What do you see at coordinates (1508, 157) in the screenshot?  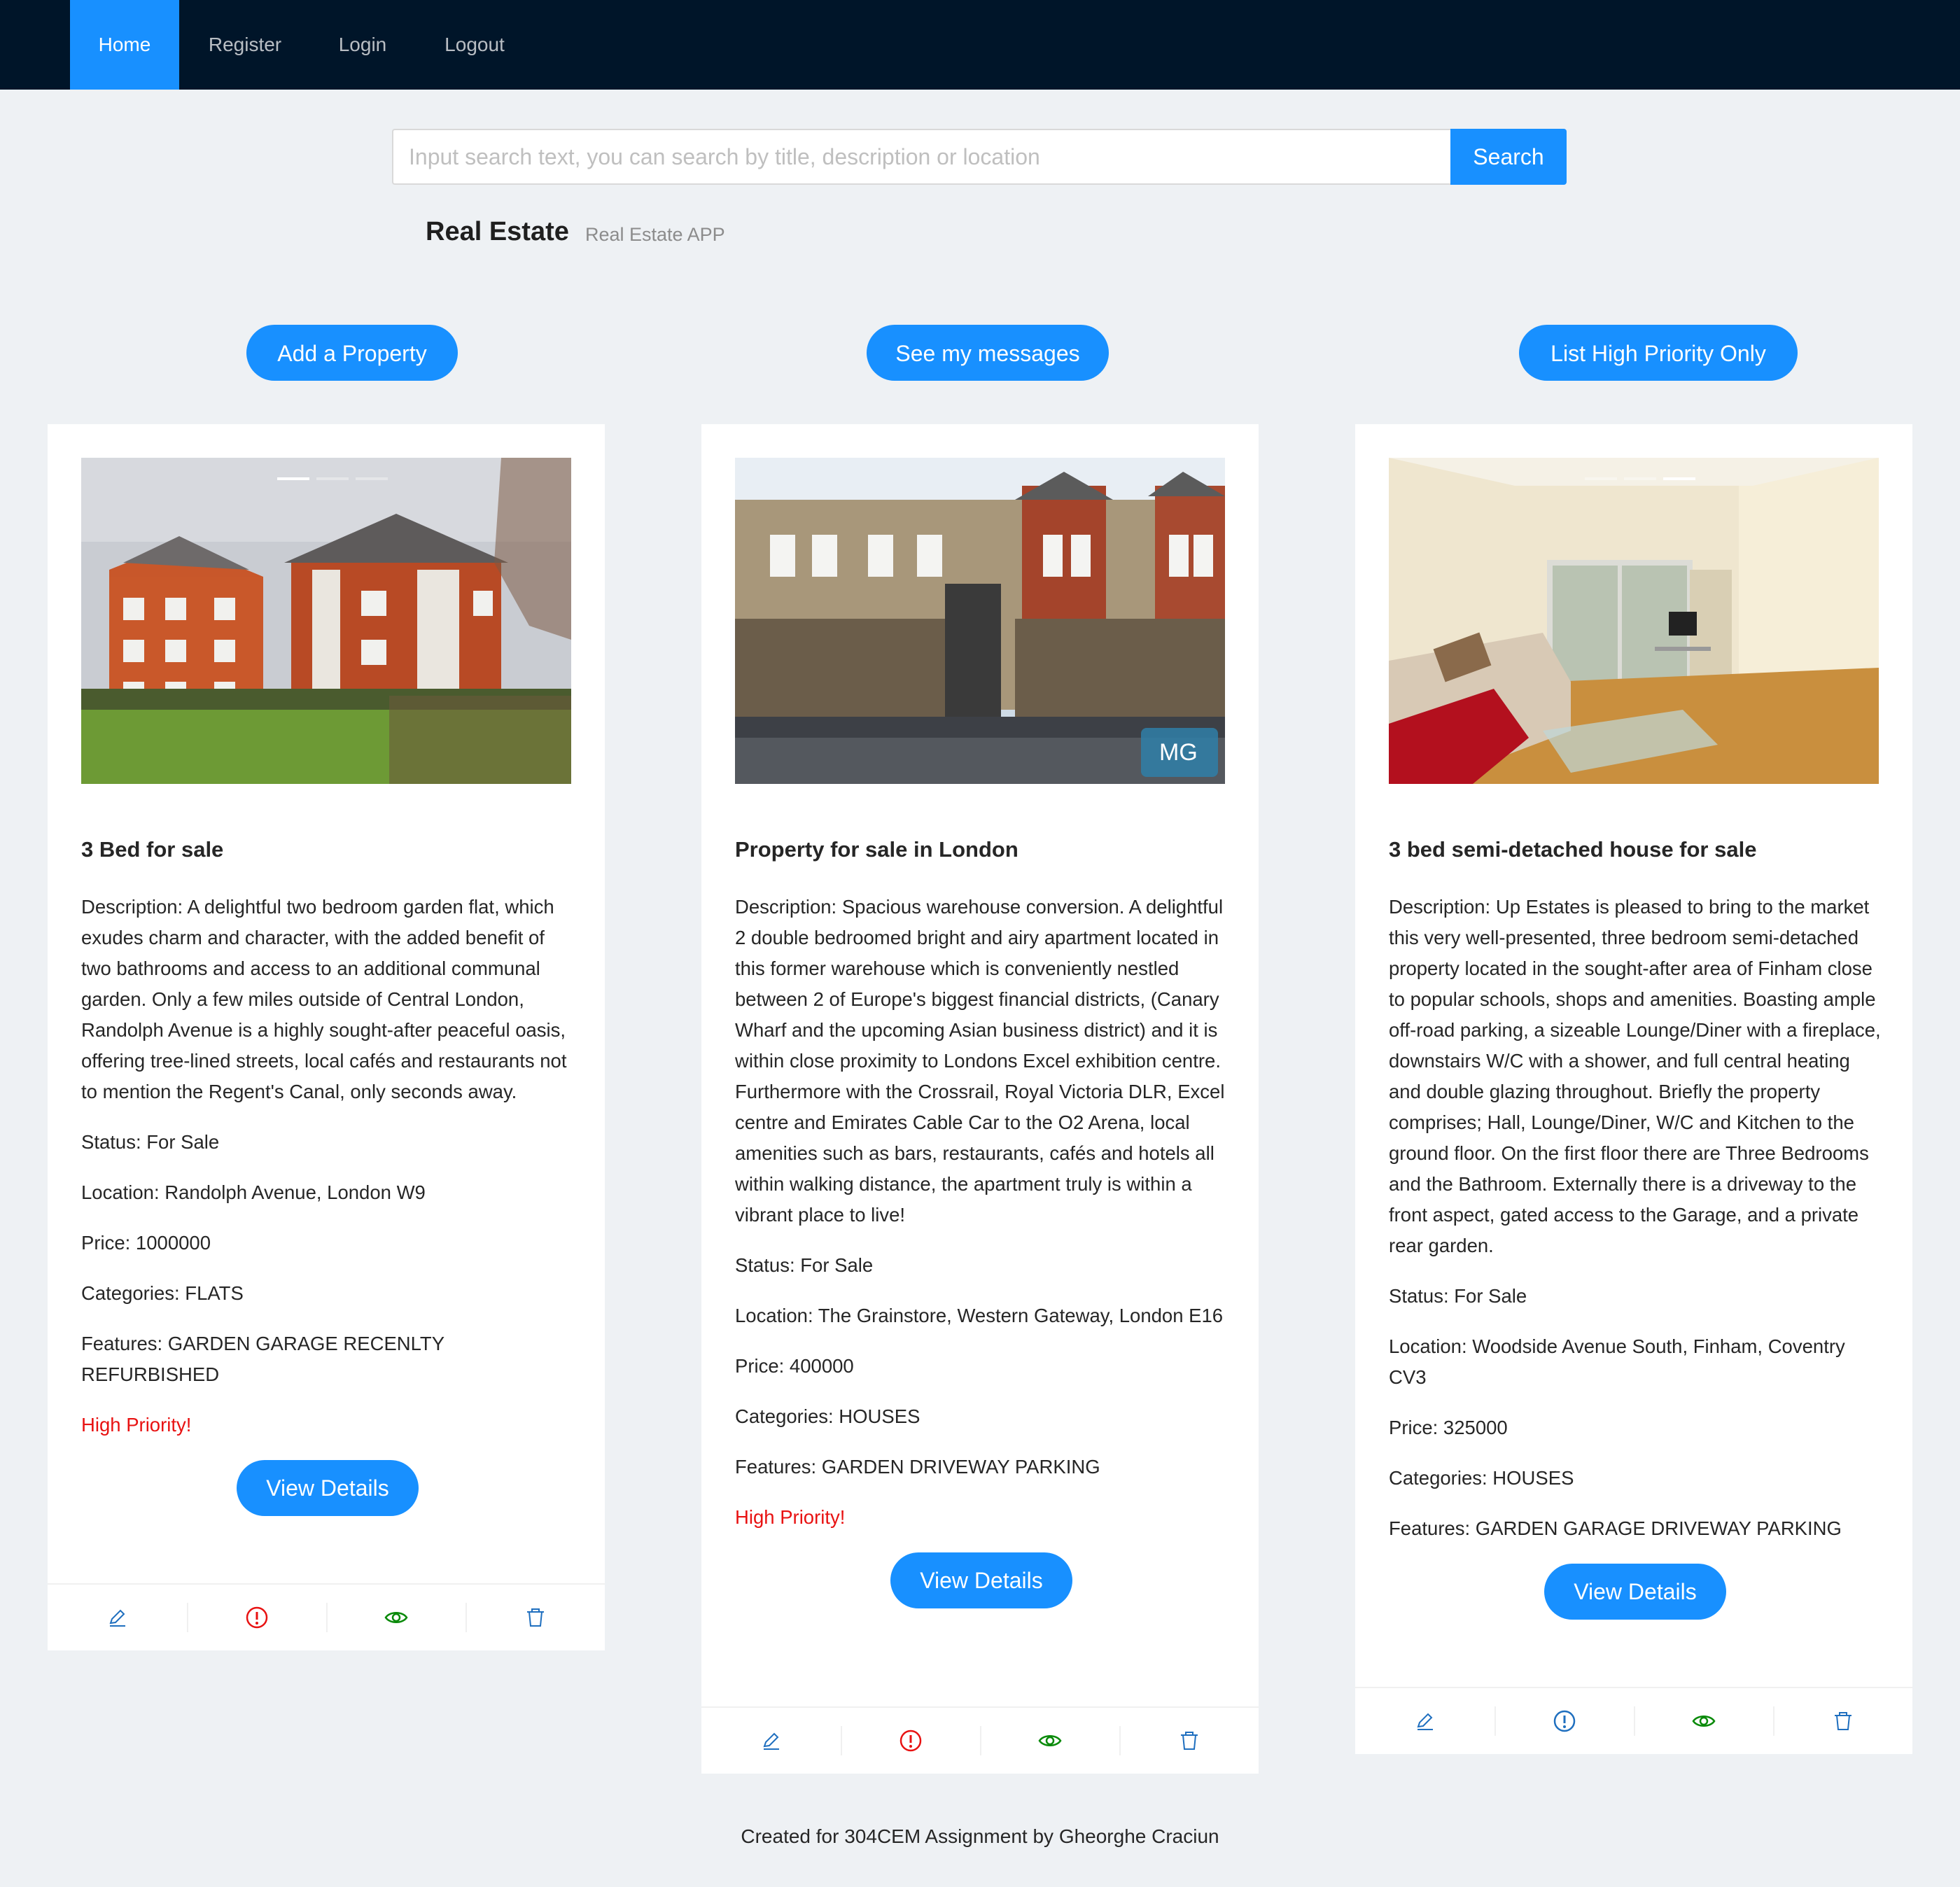 I see `search-button: Search` at bounding box center [1508, 157].